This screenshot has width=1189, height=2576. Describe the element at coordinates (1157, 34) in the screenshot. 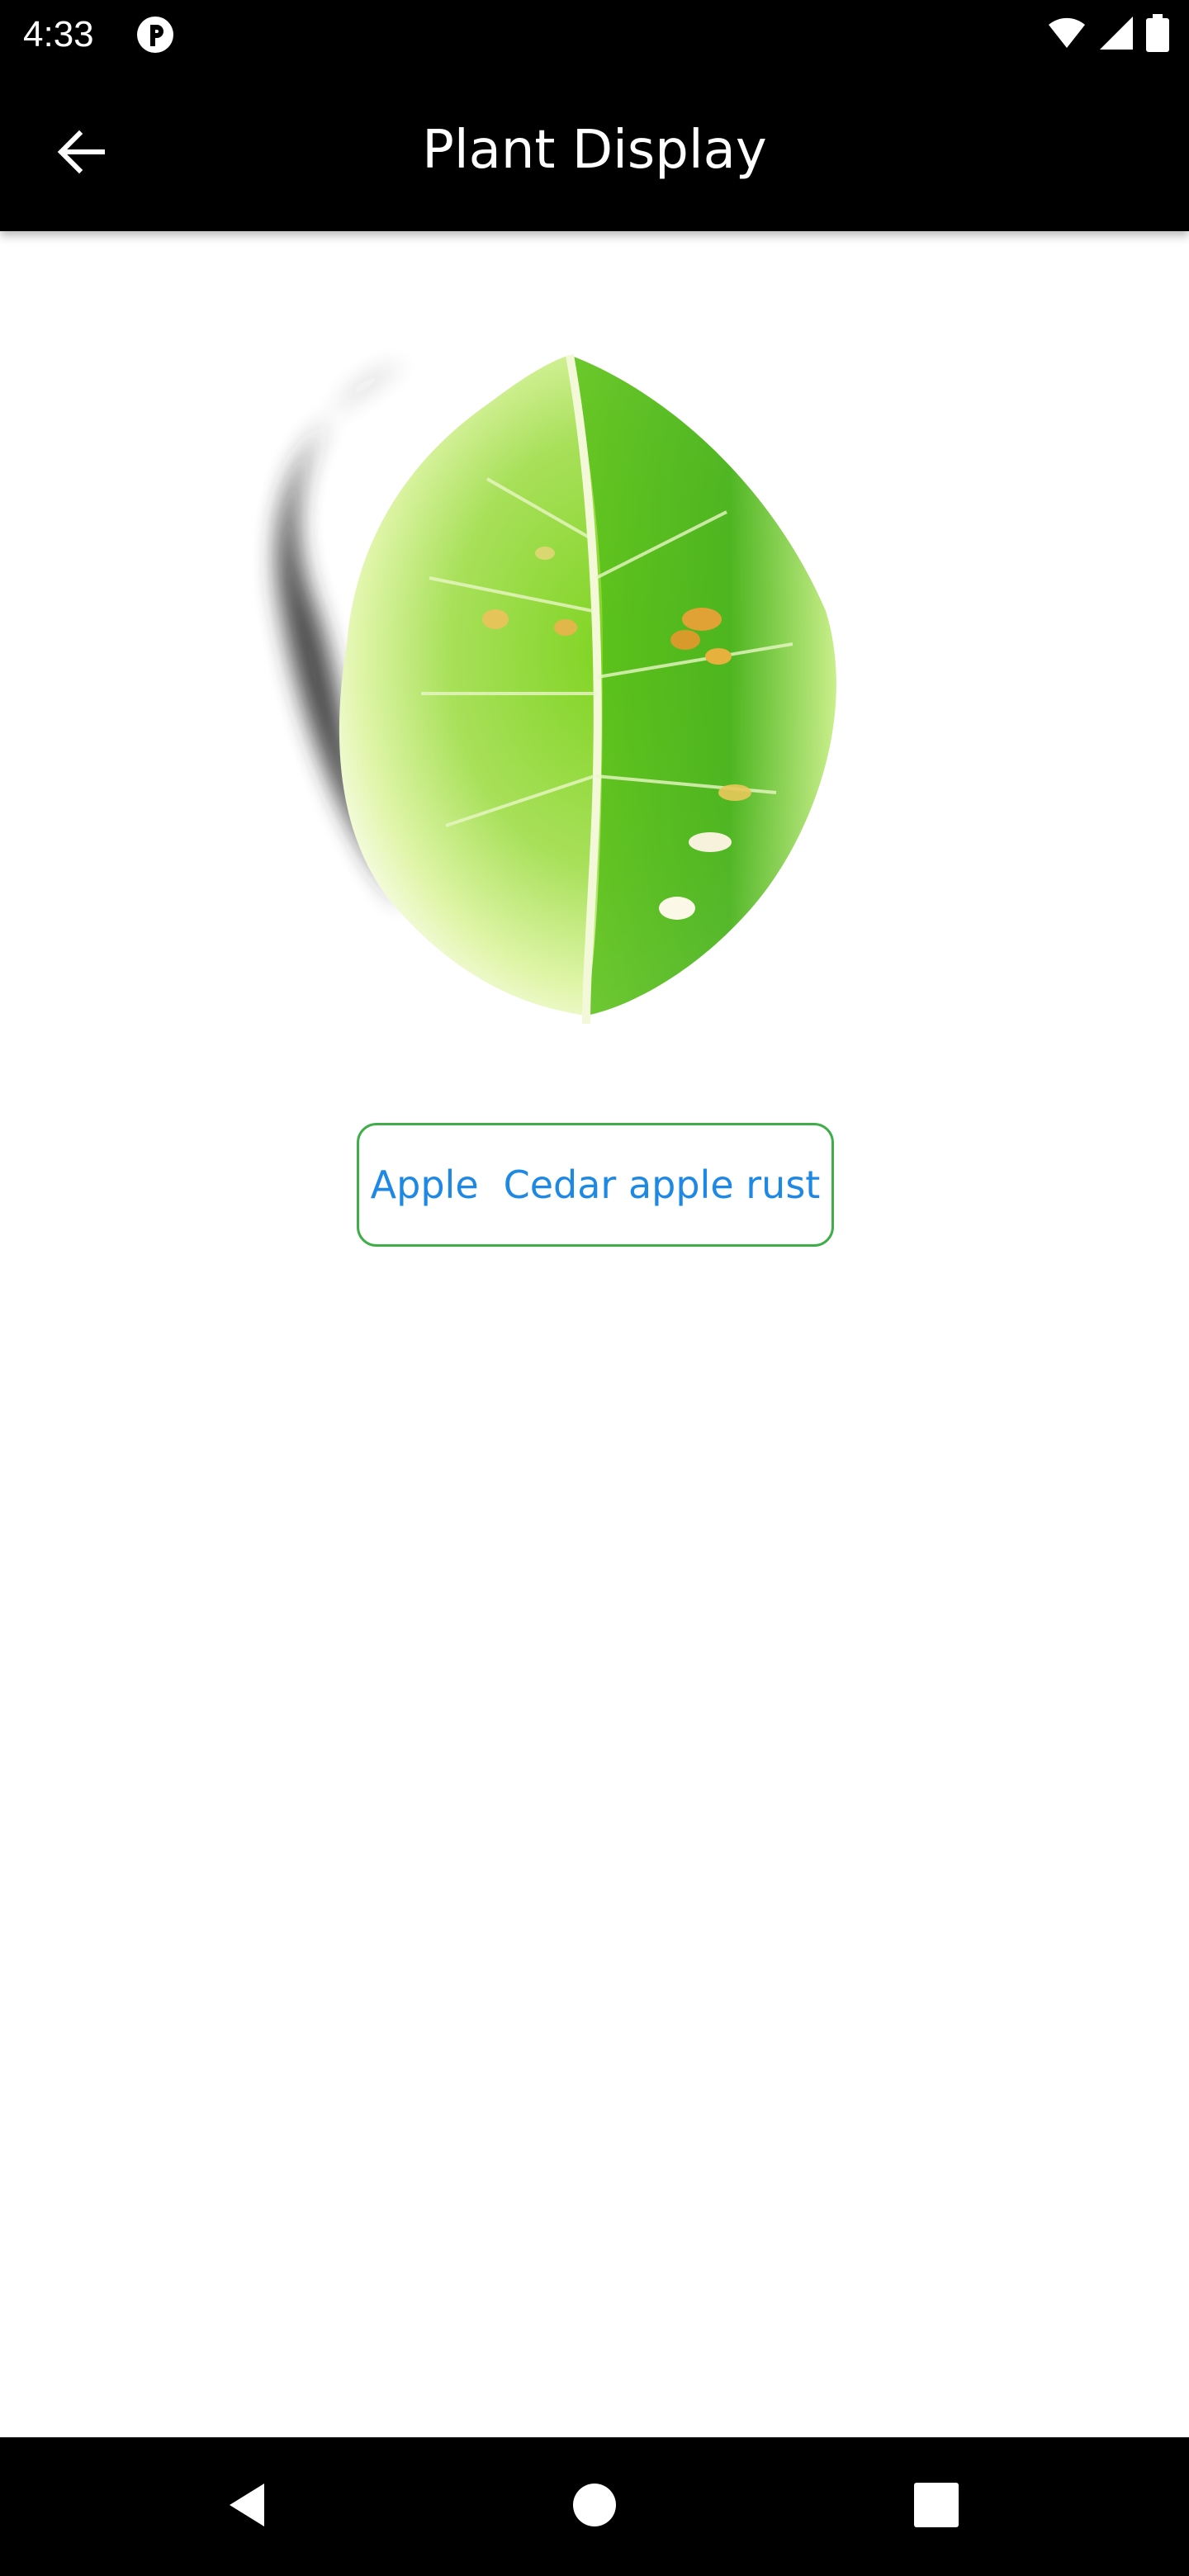

I see `battery-icon` at that location.